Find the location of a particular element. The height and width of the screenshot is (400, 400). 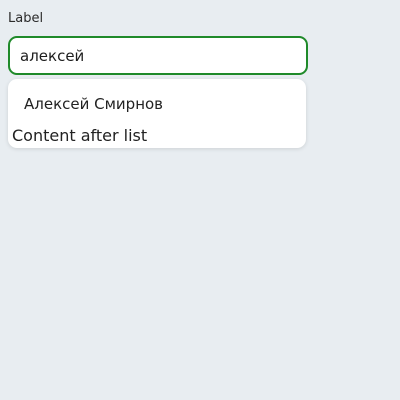

input-container is located at coordinates (158, 55).